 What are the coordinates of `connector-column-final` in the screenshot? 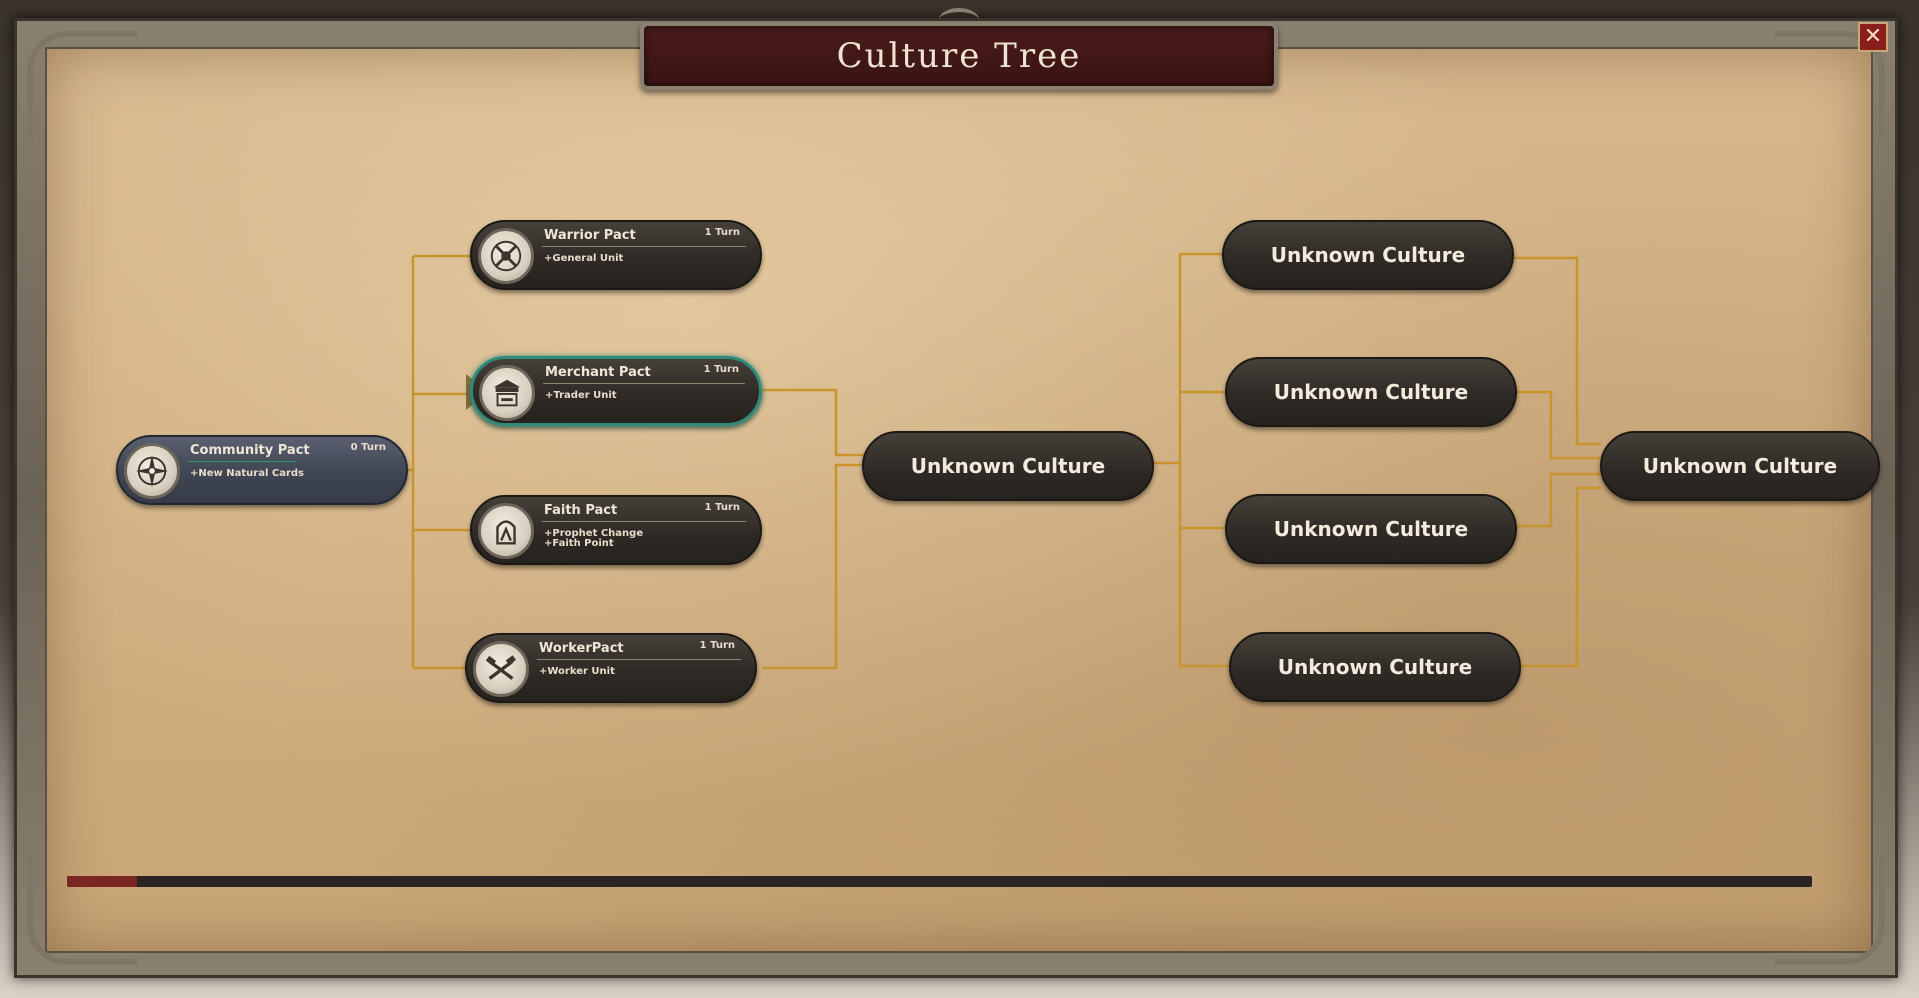 It's located at (1557, 462).